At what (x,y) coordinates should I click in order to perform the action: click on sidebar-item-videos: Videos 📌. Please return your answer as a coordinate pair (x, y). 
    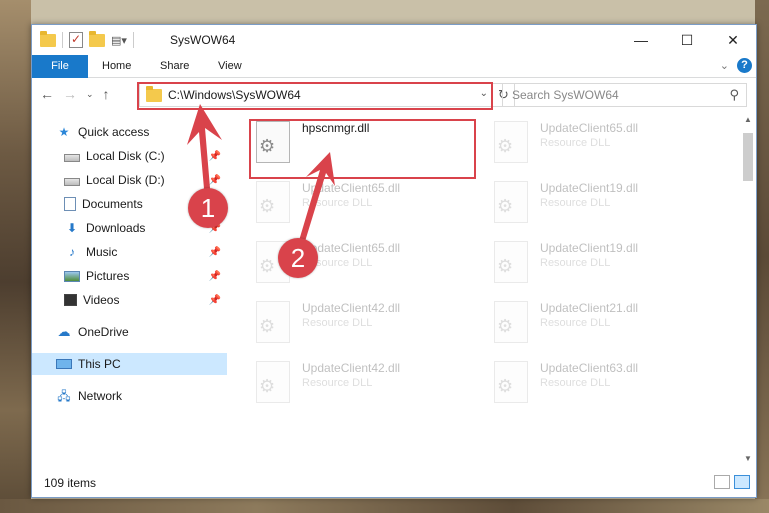
    Looking at the image, I should click on (129, 300).